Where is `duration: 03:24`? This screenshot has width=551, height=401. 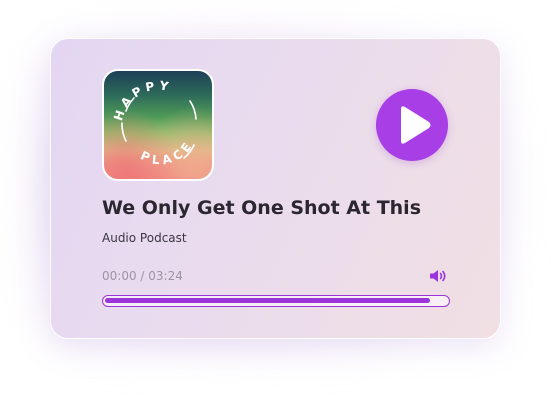 duration: 03:24 is located at coordinates (165, 276).